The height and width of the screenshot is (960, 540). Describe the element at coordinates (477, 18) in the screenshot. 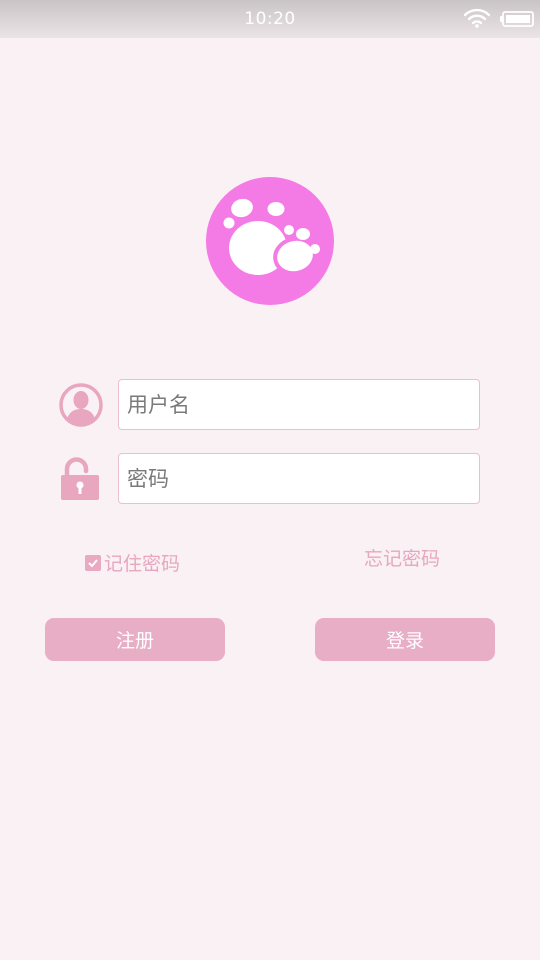

I see `wifi-icon` at that location.